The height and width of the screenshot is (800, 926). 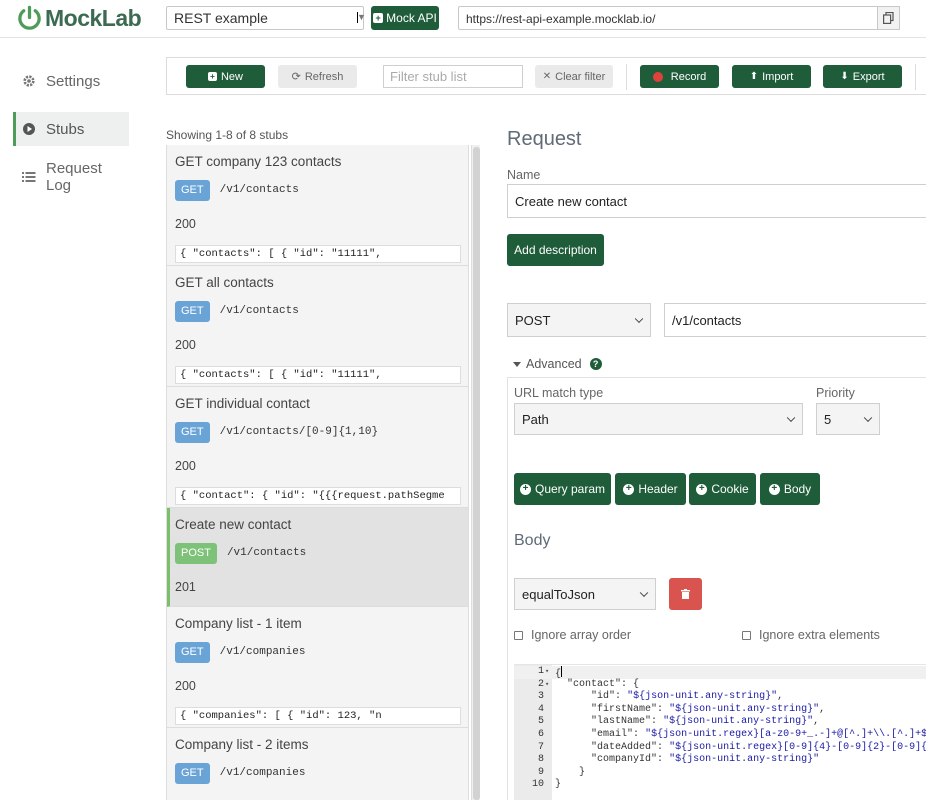 What do you see at coordinates (544, 139) in the screenshot?
I see `request-title: Request` at bounding box center [544, 139].